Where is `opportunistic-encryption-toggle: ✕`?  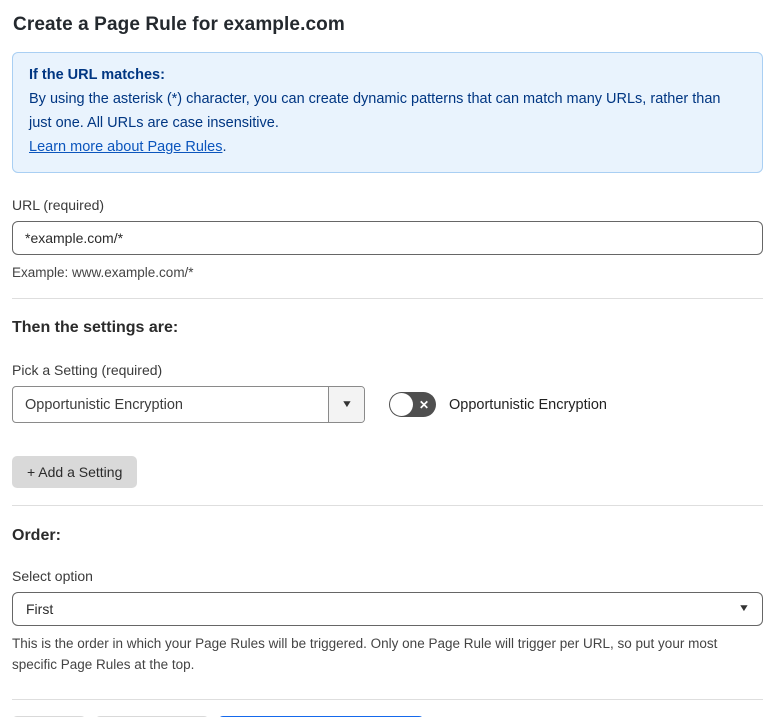
opportunistic-encryption-toggle: ✕ is located at coordinates (412, 404).